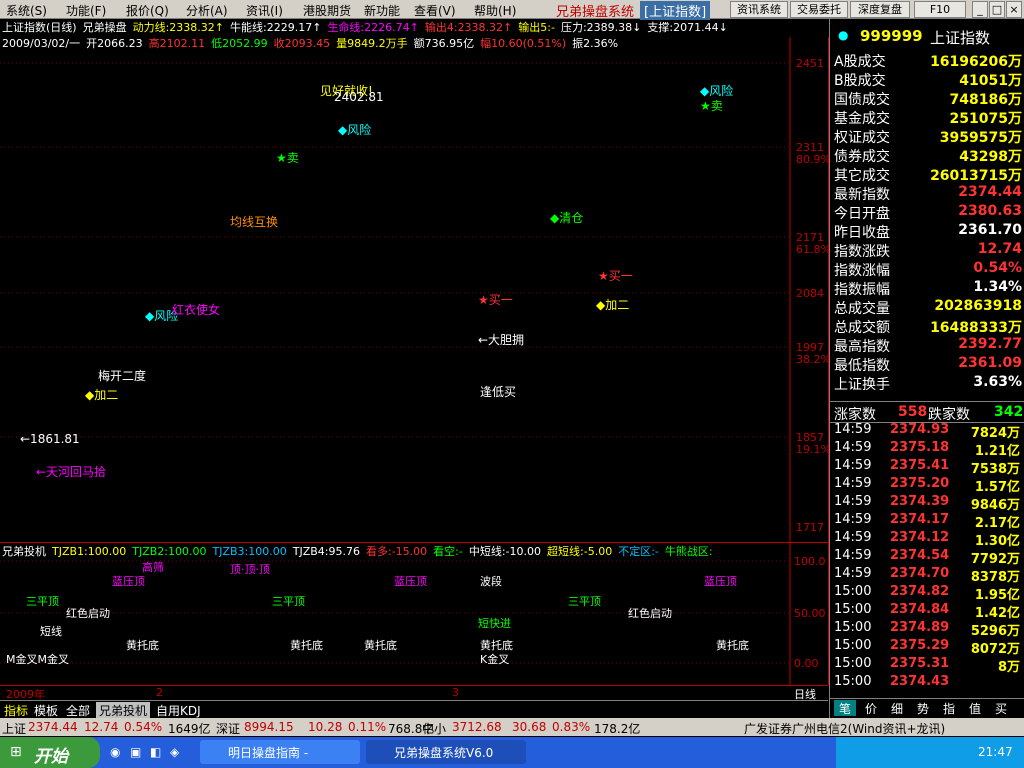 This screenshot has width=1024, height=768. What do you see at coordinates (536, 27) in the screenshot?
I see `header-field: 输出5:-` at bounding box center [536, 27].